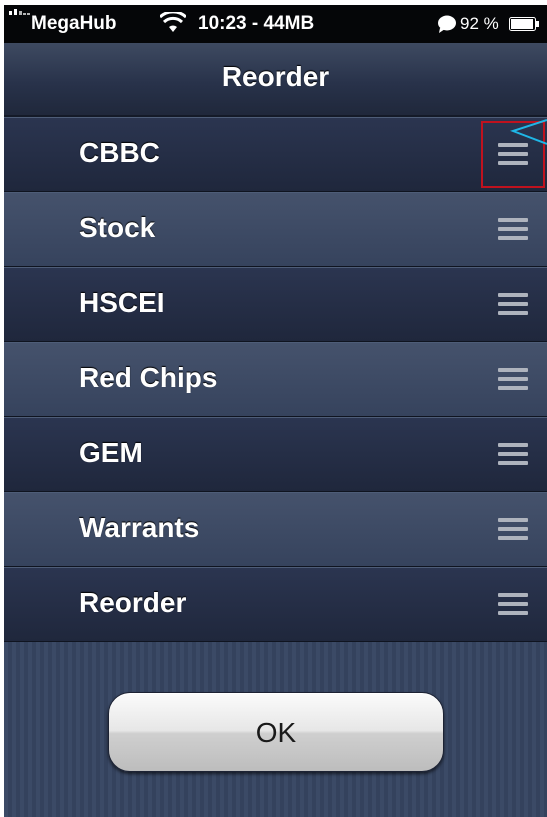  Describe the element at coordinates (275, 229) in the screenshot. I see `list-item: Stock` at that location.